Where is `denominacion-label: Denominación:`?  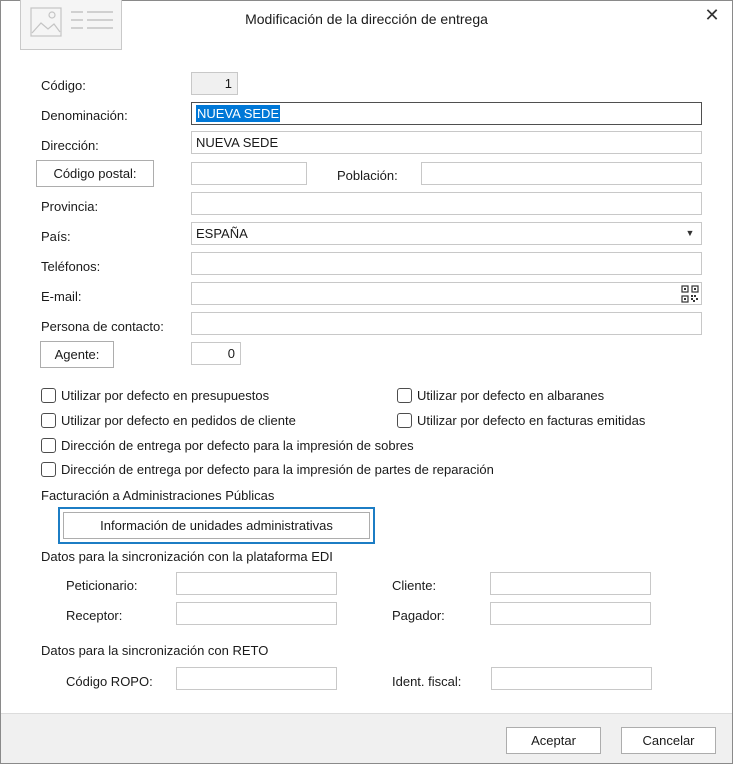 denominacion-label: Denominación: is located at coordinates (84, 115).